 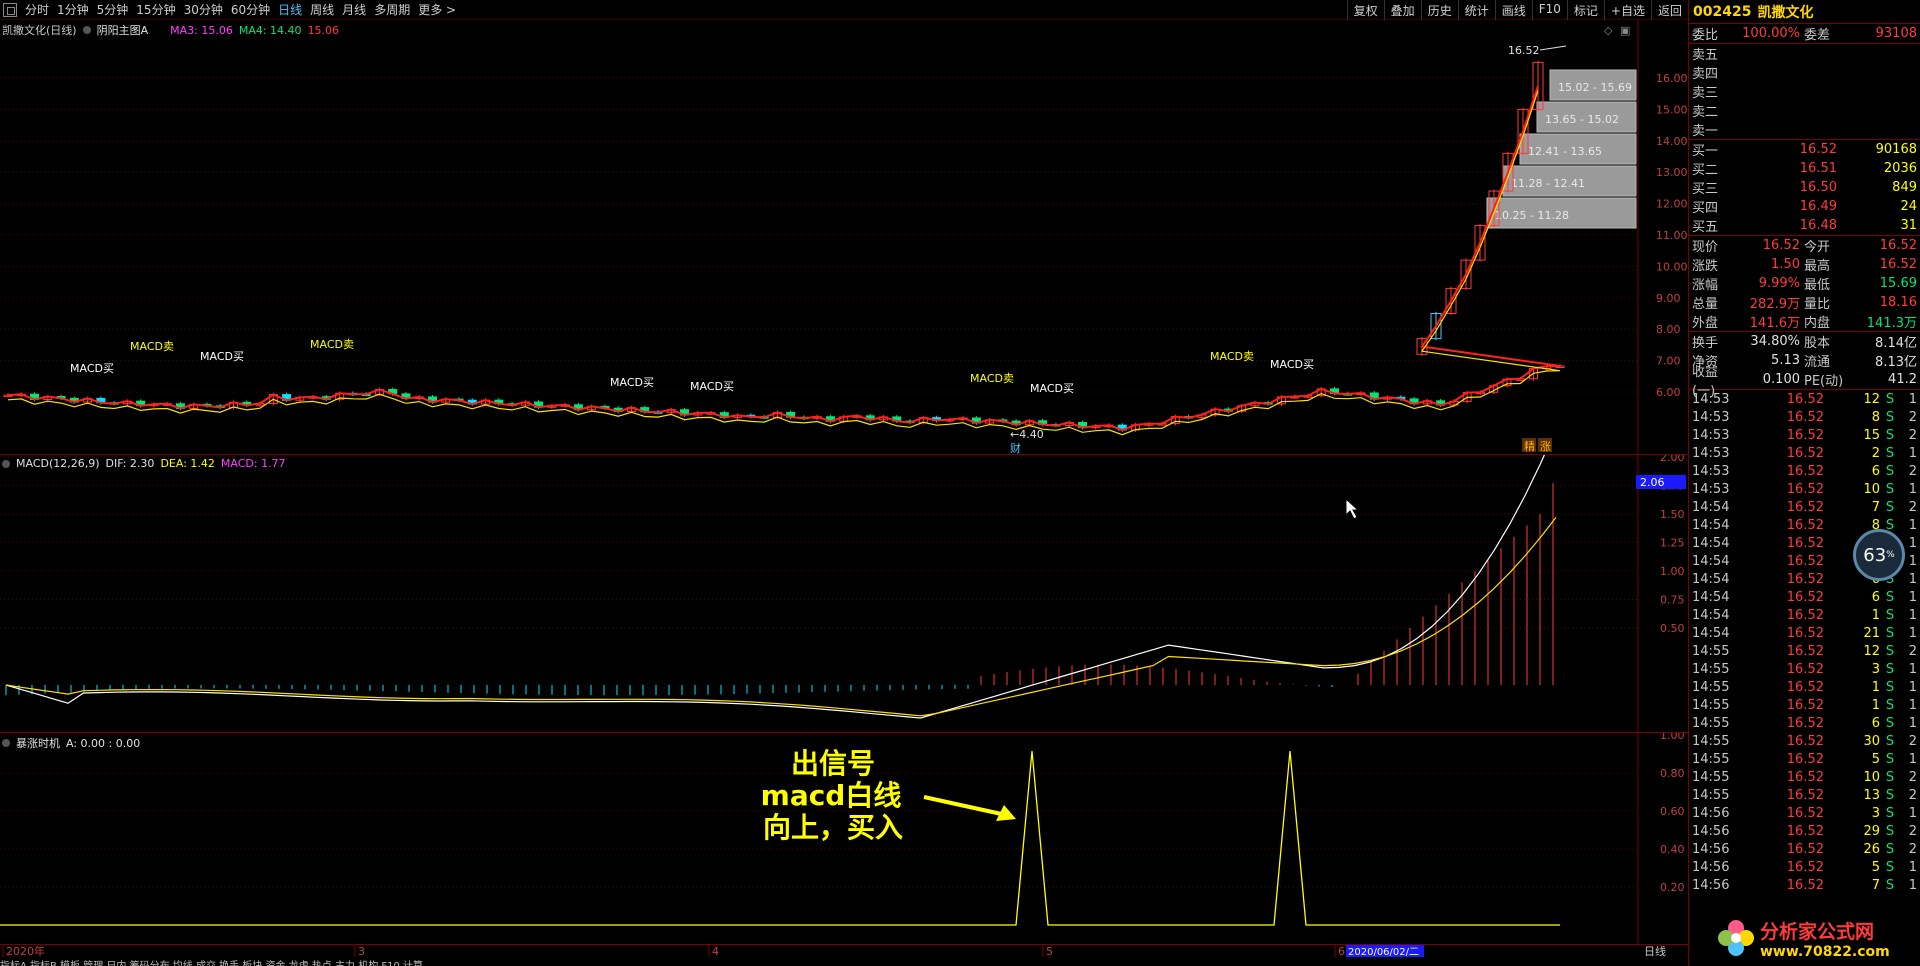 I want to click on tick-row: 14:54 16.52 6S1, so click(x=1804, y=597).